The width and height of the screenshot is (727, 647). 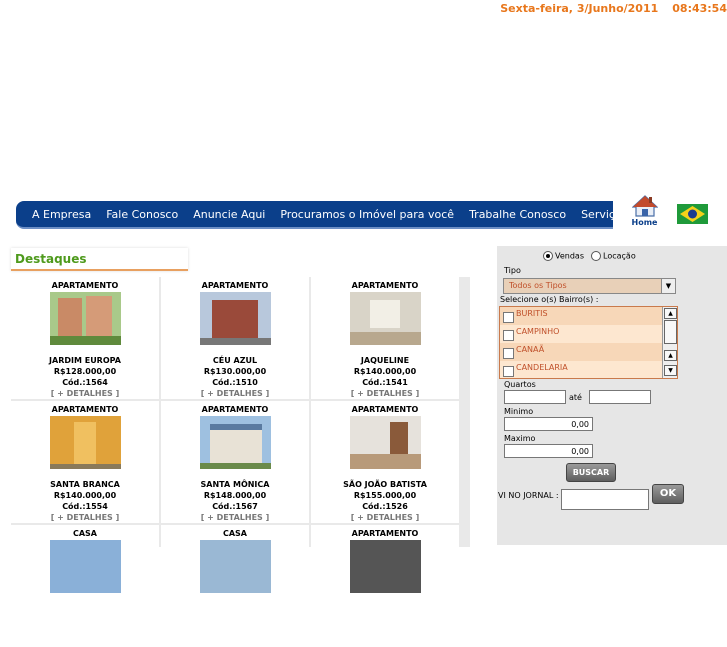 What do you see at coordinates (569, 256) in the screenshot?
I see `mode-sale-label: Vendas` at bounding box center [569, 256].